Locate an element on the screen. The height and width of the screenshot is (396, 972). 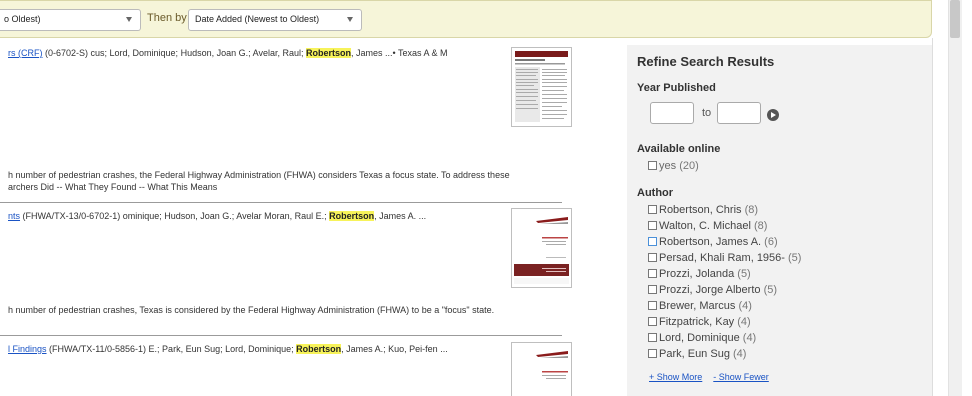
year-heading: Year Published is located at coordinates (676, 88).